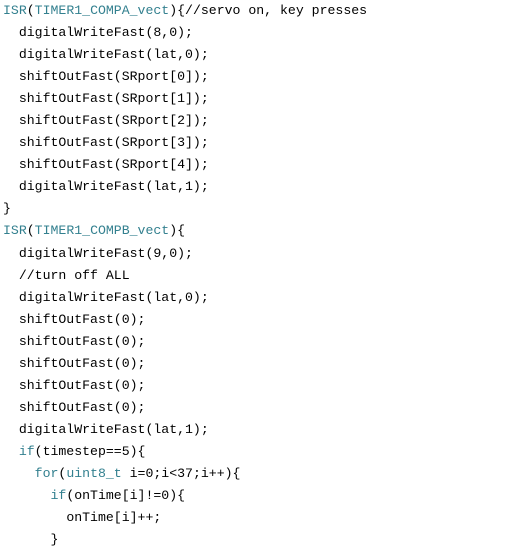 The image size is (507, 552). Describe the element at coordinates (253, 254) in the screenshot. I see `code-line: digitalWriteFast(9,0);` at that location.